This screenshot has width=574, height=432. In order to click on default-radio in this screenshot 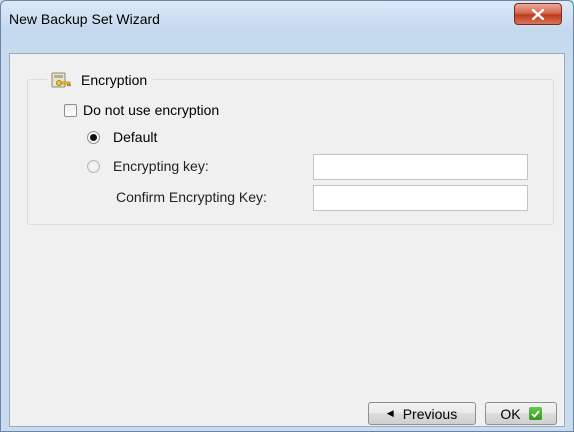, I will do `click(93, 137)`.